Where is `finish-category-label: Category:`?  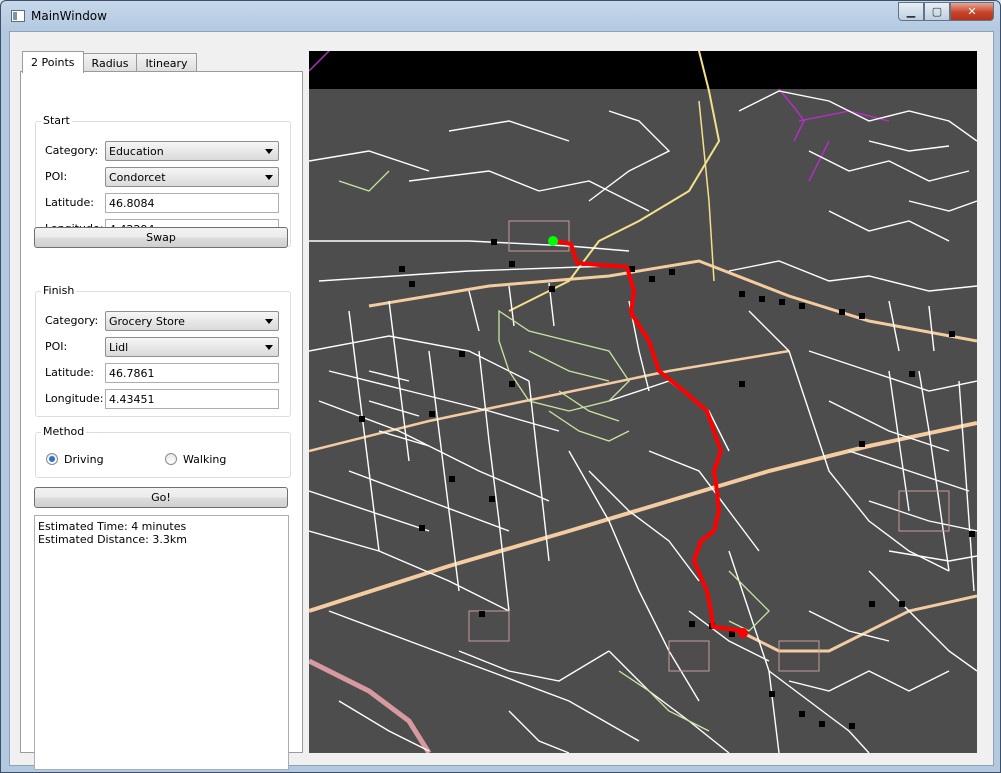 finish-category-label: Category: is located at coordinates (72, 320).